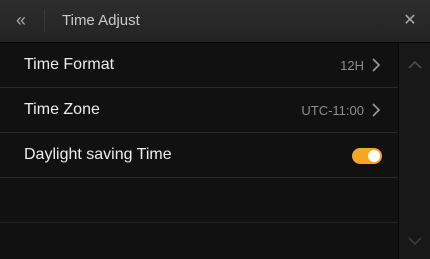 This screenshot has height=259, width=430. I want to click on daylight-saving-label: Daylight saving Time, so click(98, 154).